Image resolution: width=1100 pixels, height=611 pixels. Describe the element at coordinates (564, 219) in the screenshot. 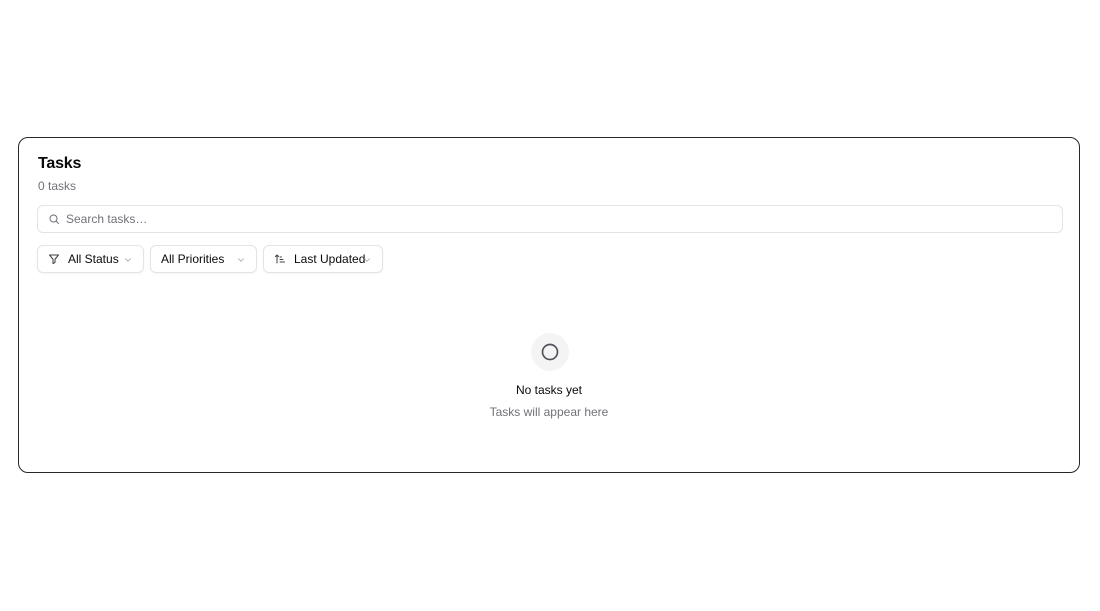

I see `search-input` at that location.